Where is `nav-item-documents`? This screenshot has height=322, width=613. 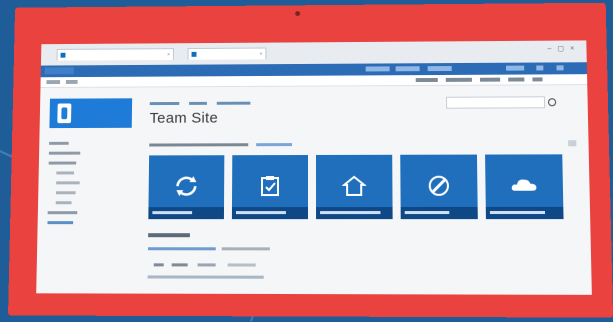
nav-item-documents is located at coordinates (64, 153).